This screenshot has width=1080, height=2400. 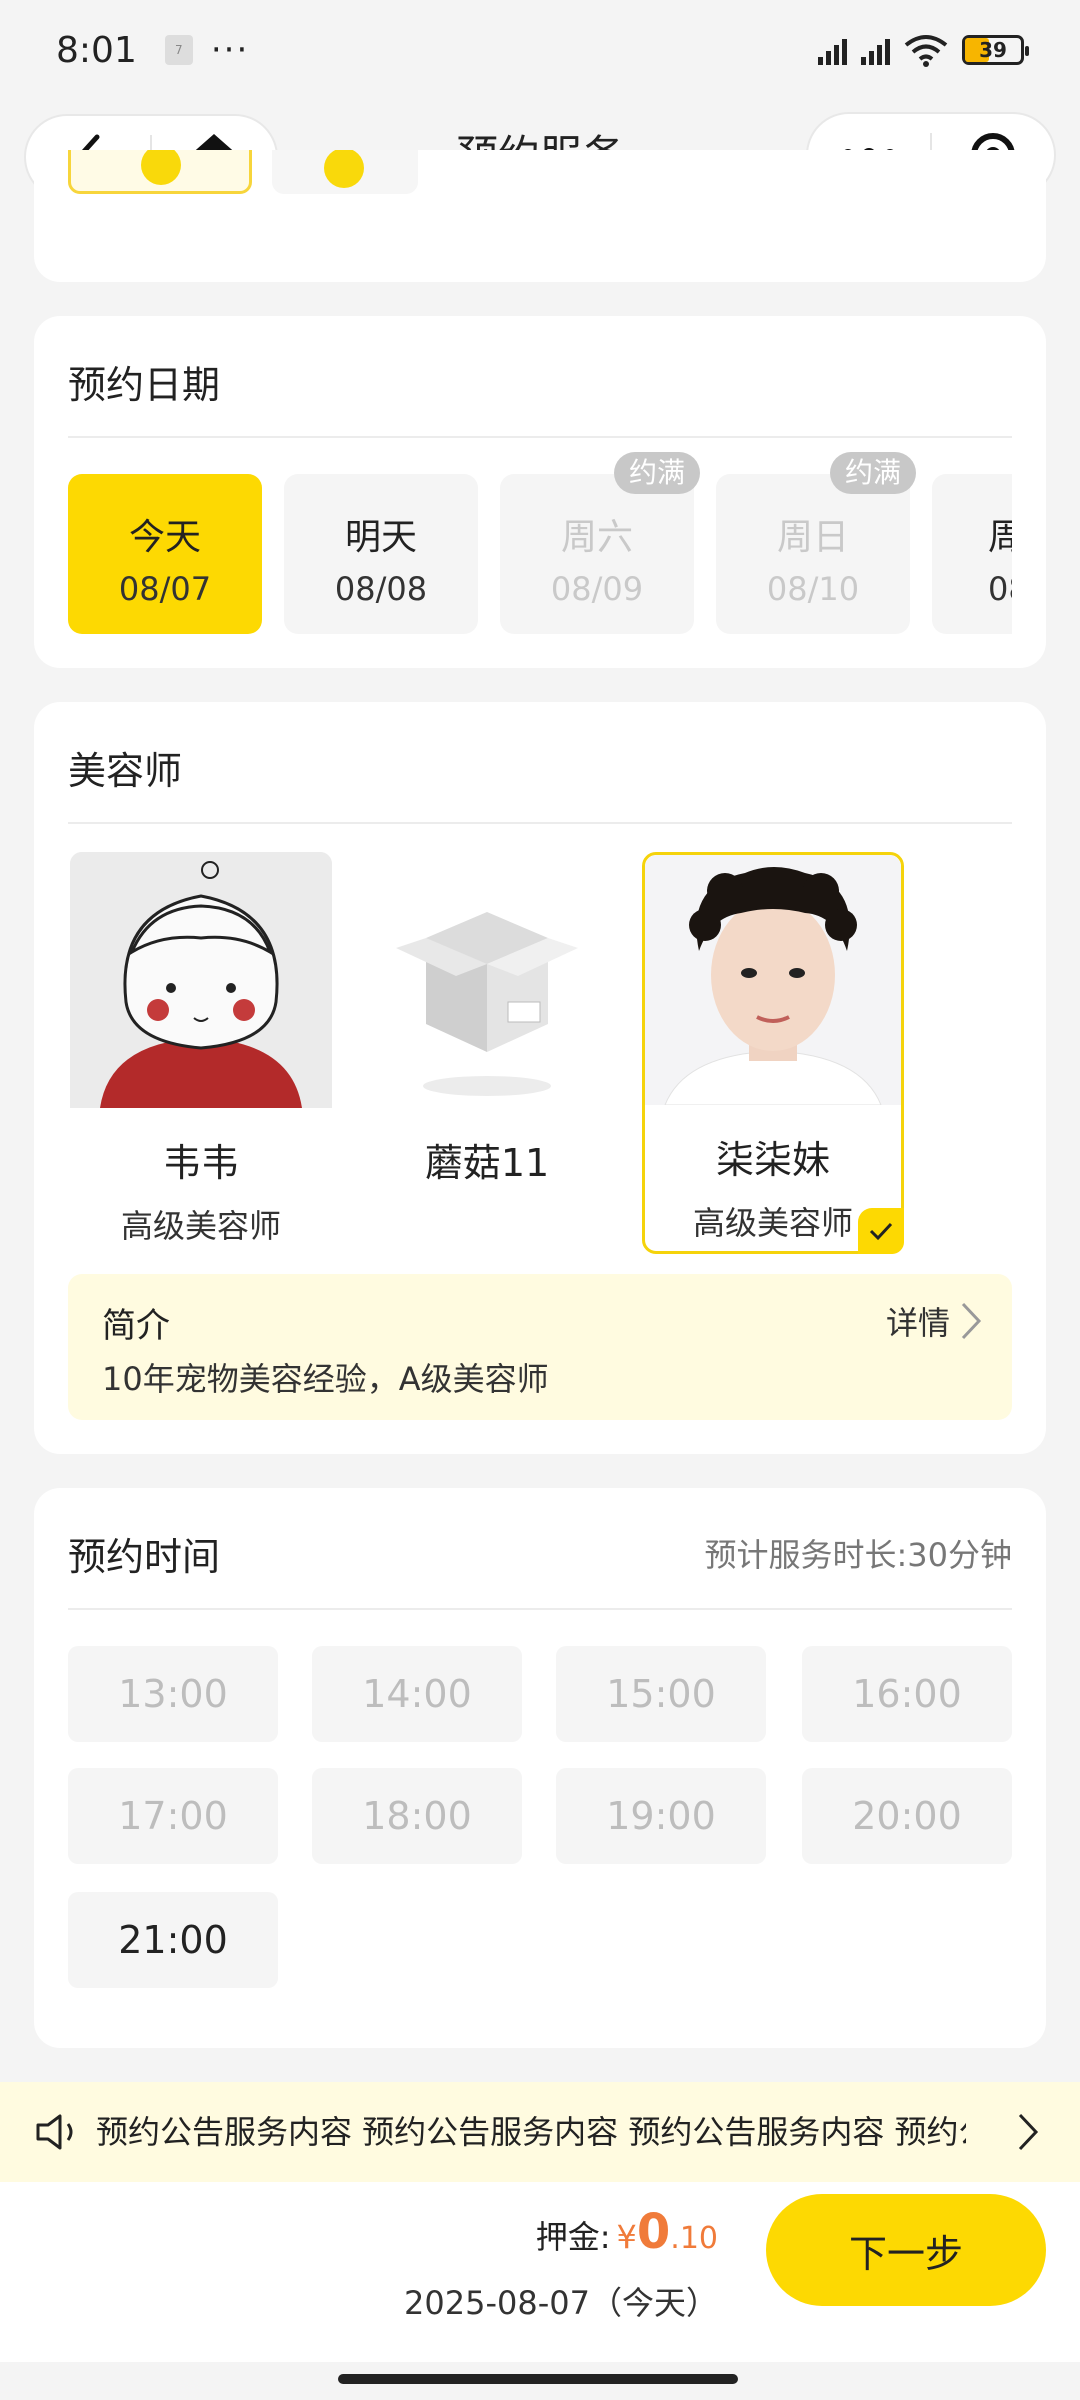 What do you see at coordinates (136, 1326) in the screenshot?
I see `intro-label: 简介` at bounding box center [136, 1326].